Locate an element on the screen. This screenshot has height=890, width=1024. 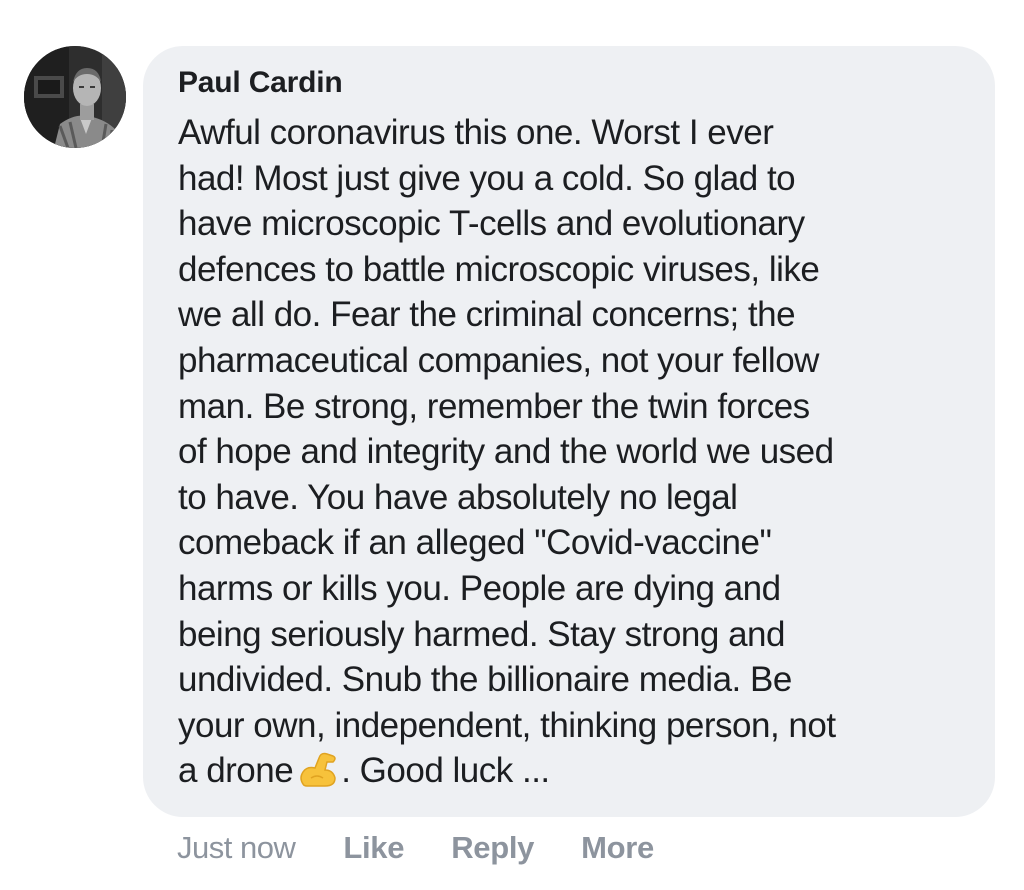
comment-timestamp: Just now is located at coordinates (236, 847).